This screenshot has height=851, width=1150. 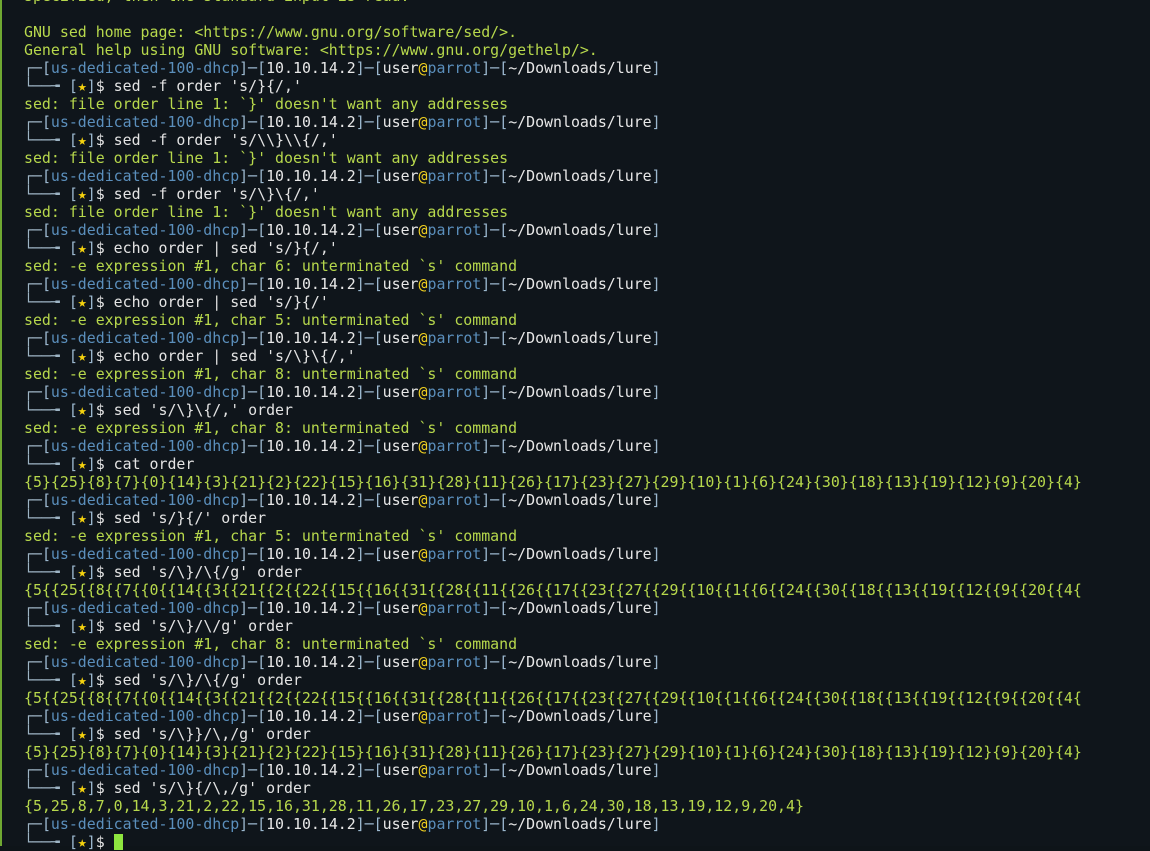 I want to click on cursor, so click(x=118, y=842).